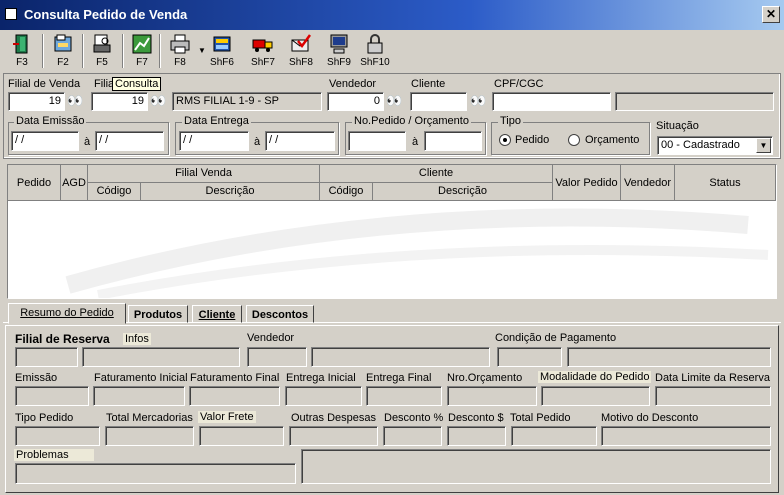 This screenshot has width=784, height=495. Describe the element at coordinates (247, 101) in the screenshot. I see `filial-description: RMS FILIAL 1-9 - SP` at that location.